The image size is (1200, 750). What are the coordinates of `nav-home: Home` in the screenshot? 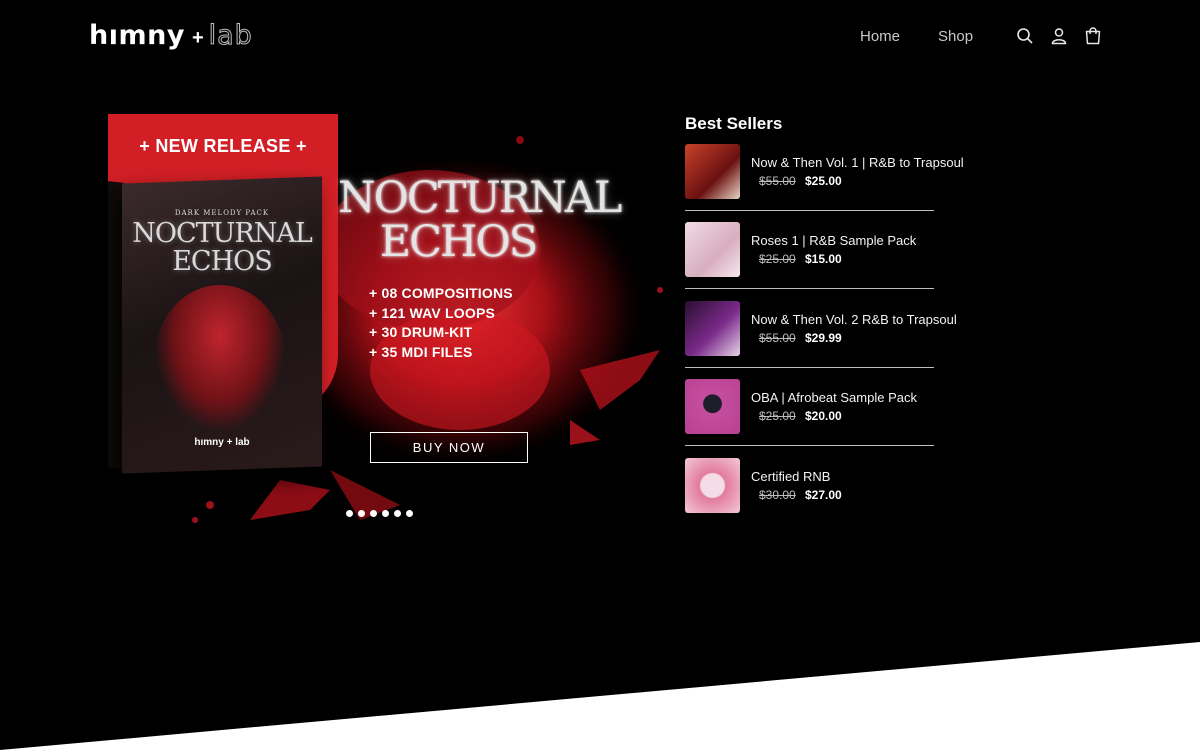 It's located at (880, 36).